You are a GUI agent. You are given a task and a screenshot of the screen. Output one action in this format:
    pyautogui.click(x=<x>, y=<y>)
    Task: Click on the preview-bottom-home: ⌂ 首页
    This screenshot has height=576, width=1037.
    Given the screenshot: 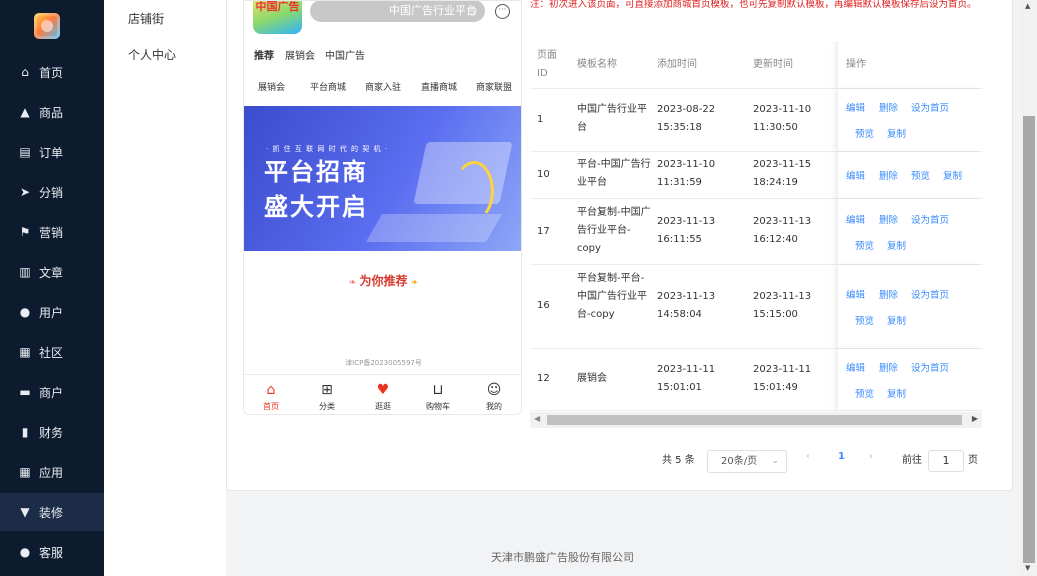 What is the action you would take?
    pyautogui.click(x=271, y=393)
    